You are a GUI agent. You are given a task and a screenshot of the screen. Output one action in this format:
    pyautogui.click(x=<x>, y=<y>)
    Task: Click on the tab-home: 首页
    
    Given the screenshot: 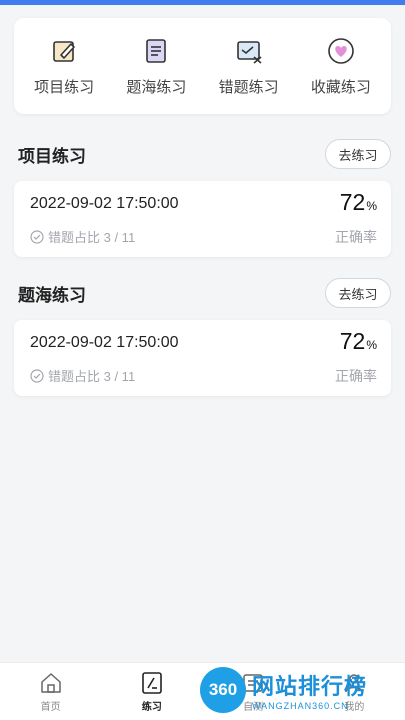 What is the action you would take?
    pyautogui.click(x=51, y=692)
    